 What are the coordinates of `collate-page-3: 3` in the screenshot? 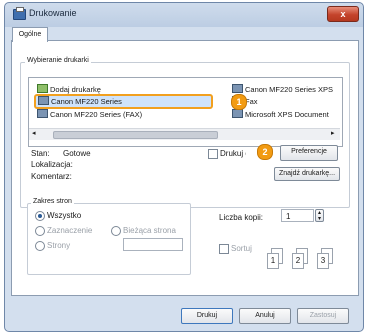 It's located at (323, 261).